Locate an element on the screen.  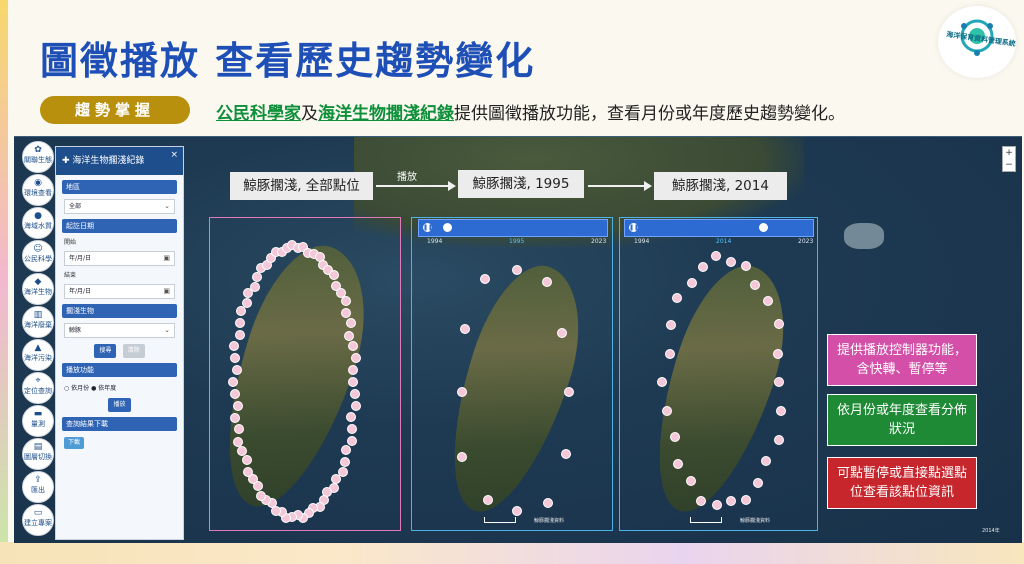
radio-by-year: ● 依年度 is located at coordinates (103, 388).